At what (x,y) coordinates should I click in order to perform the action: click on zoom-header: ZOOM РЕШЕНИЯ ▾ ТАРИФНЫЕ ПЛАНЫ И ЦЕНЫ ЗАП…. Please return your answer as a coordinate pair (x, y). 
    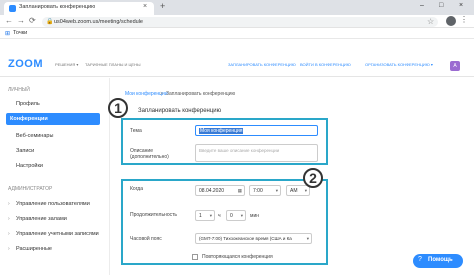
    Looking at the image, I should click on (237, 66).